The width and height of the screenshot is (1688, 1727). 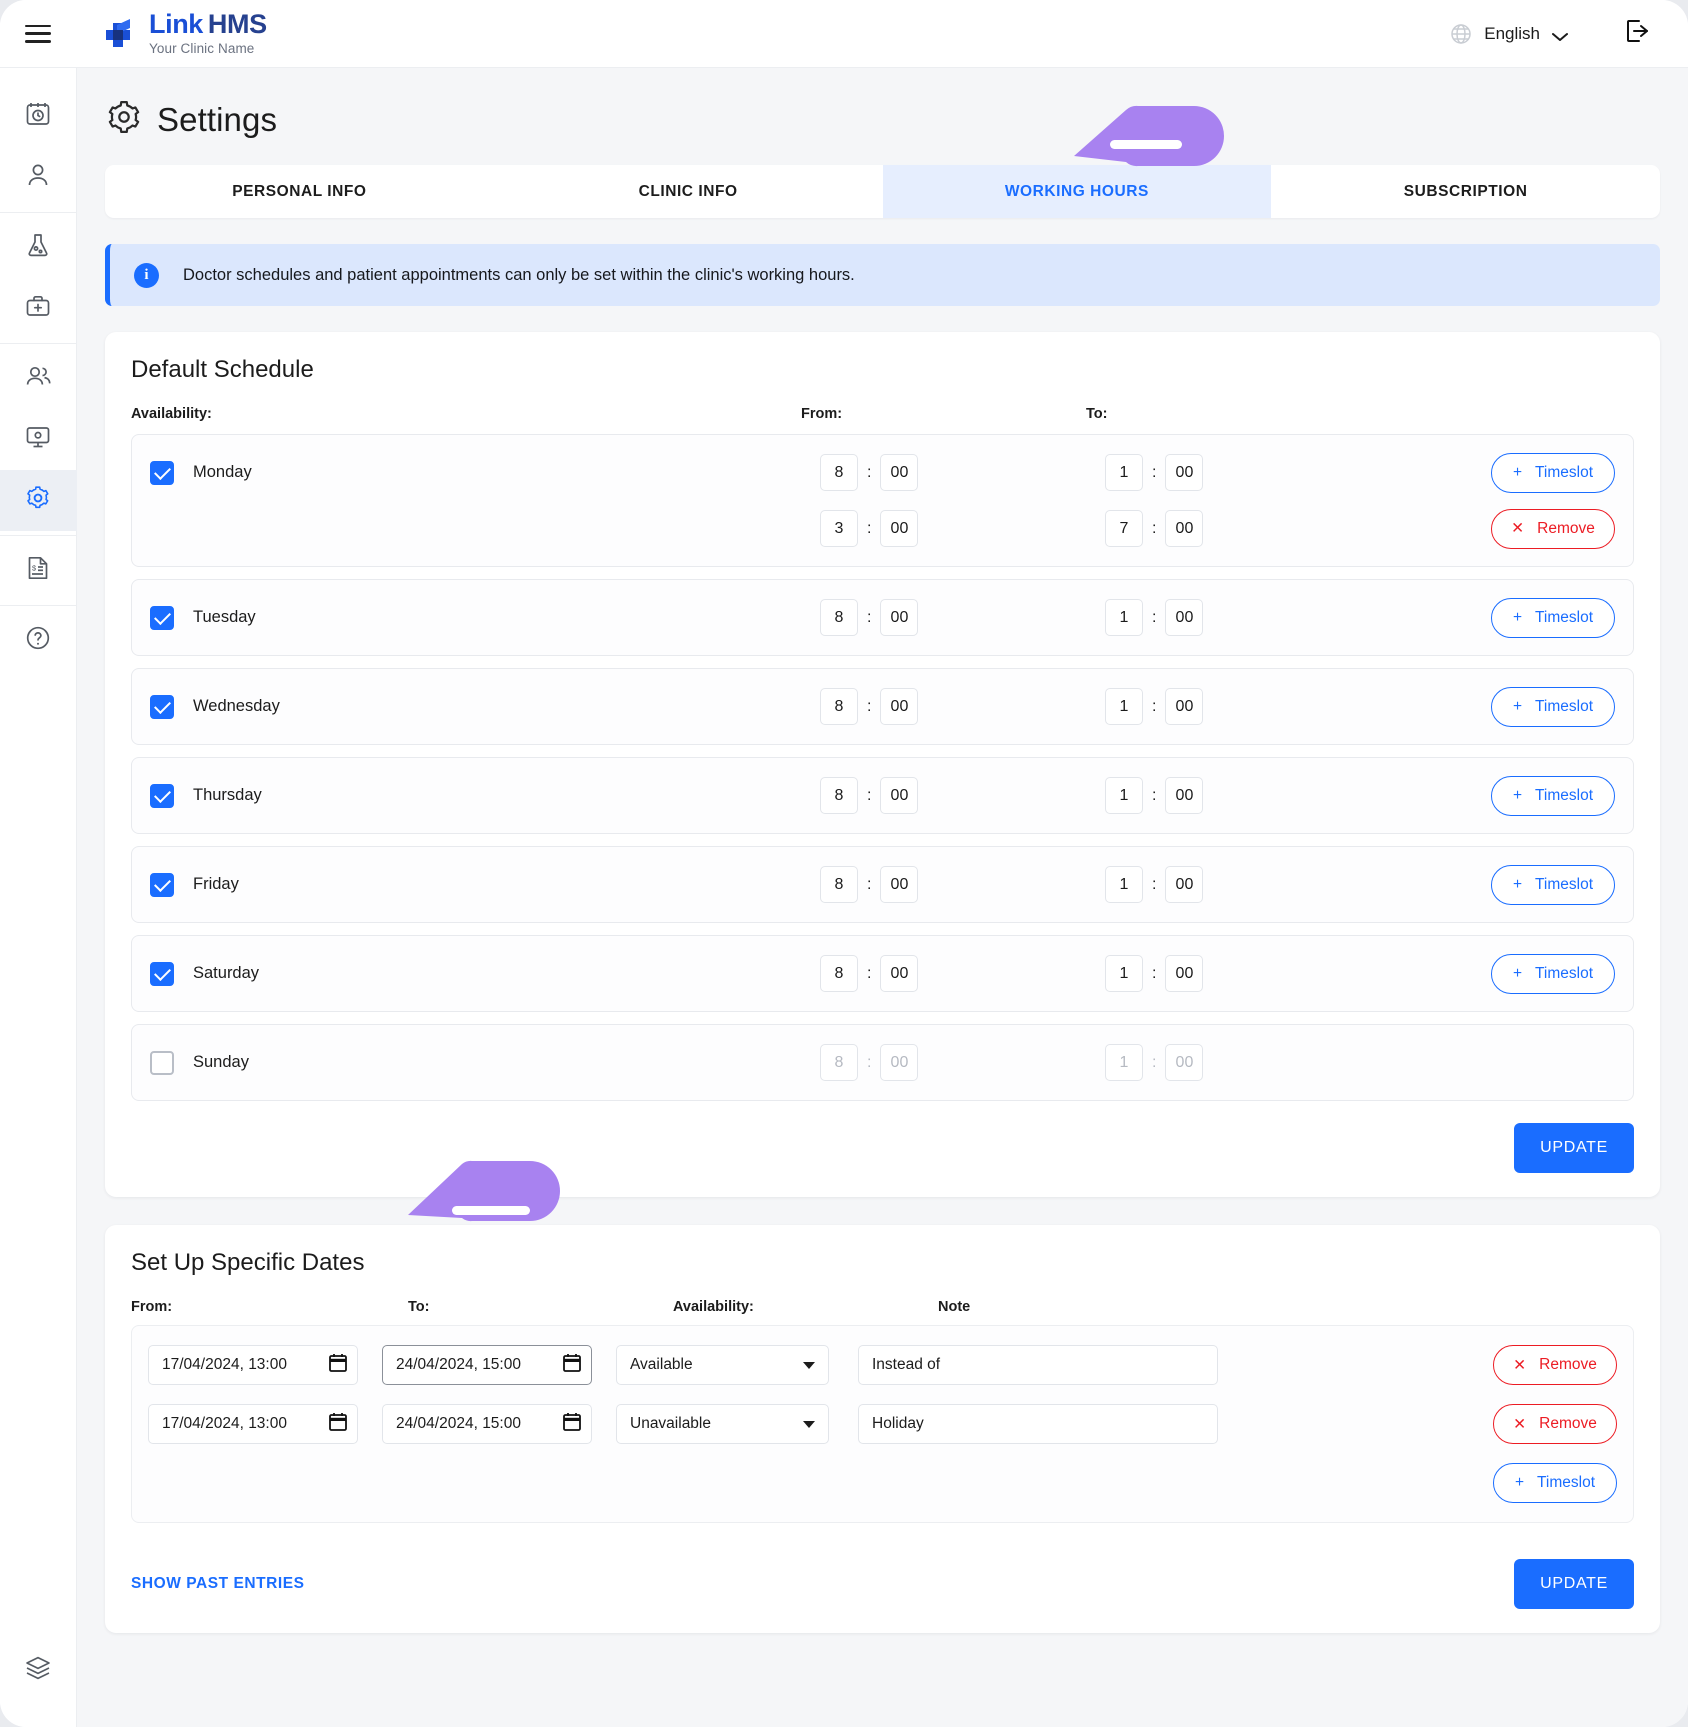 I want to click on sidebar-item-database, so click(x=38, y=1670).